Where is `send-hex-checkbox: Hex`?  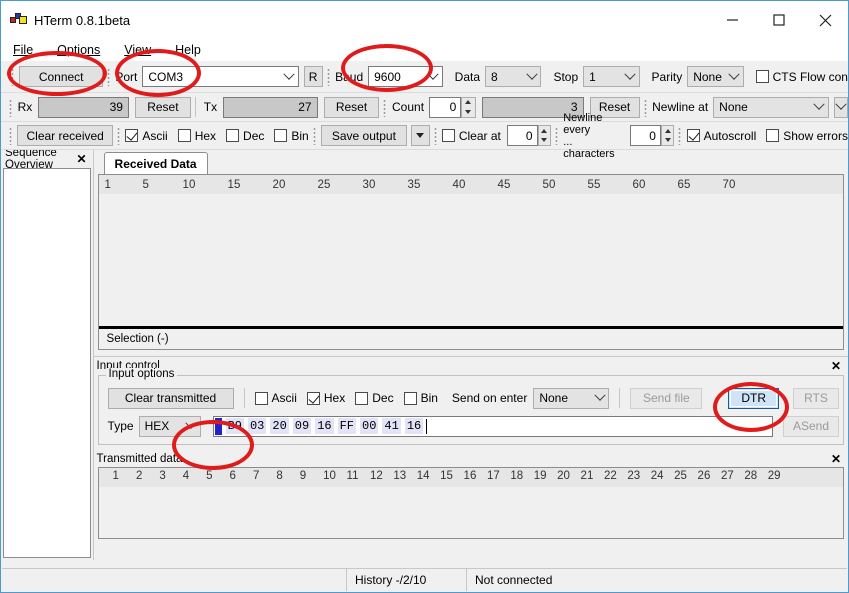 send-hex-checkbox: Hex is located at coordinates (325, 398).